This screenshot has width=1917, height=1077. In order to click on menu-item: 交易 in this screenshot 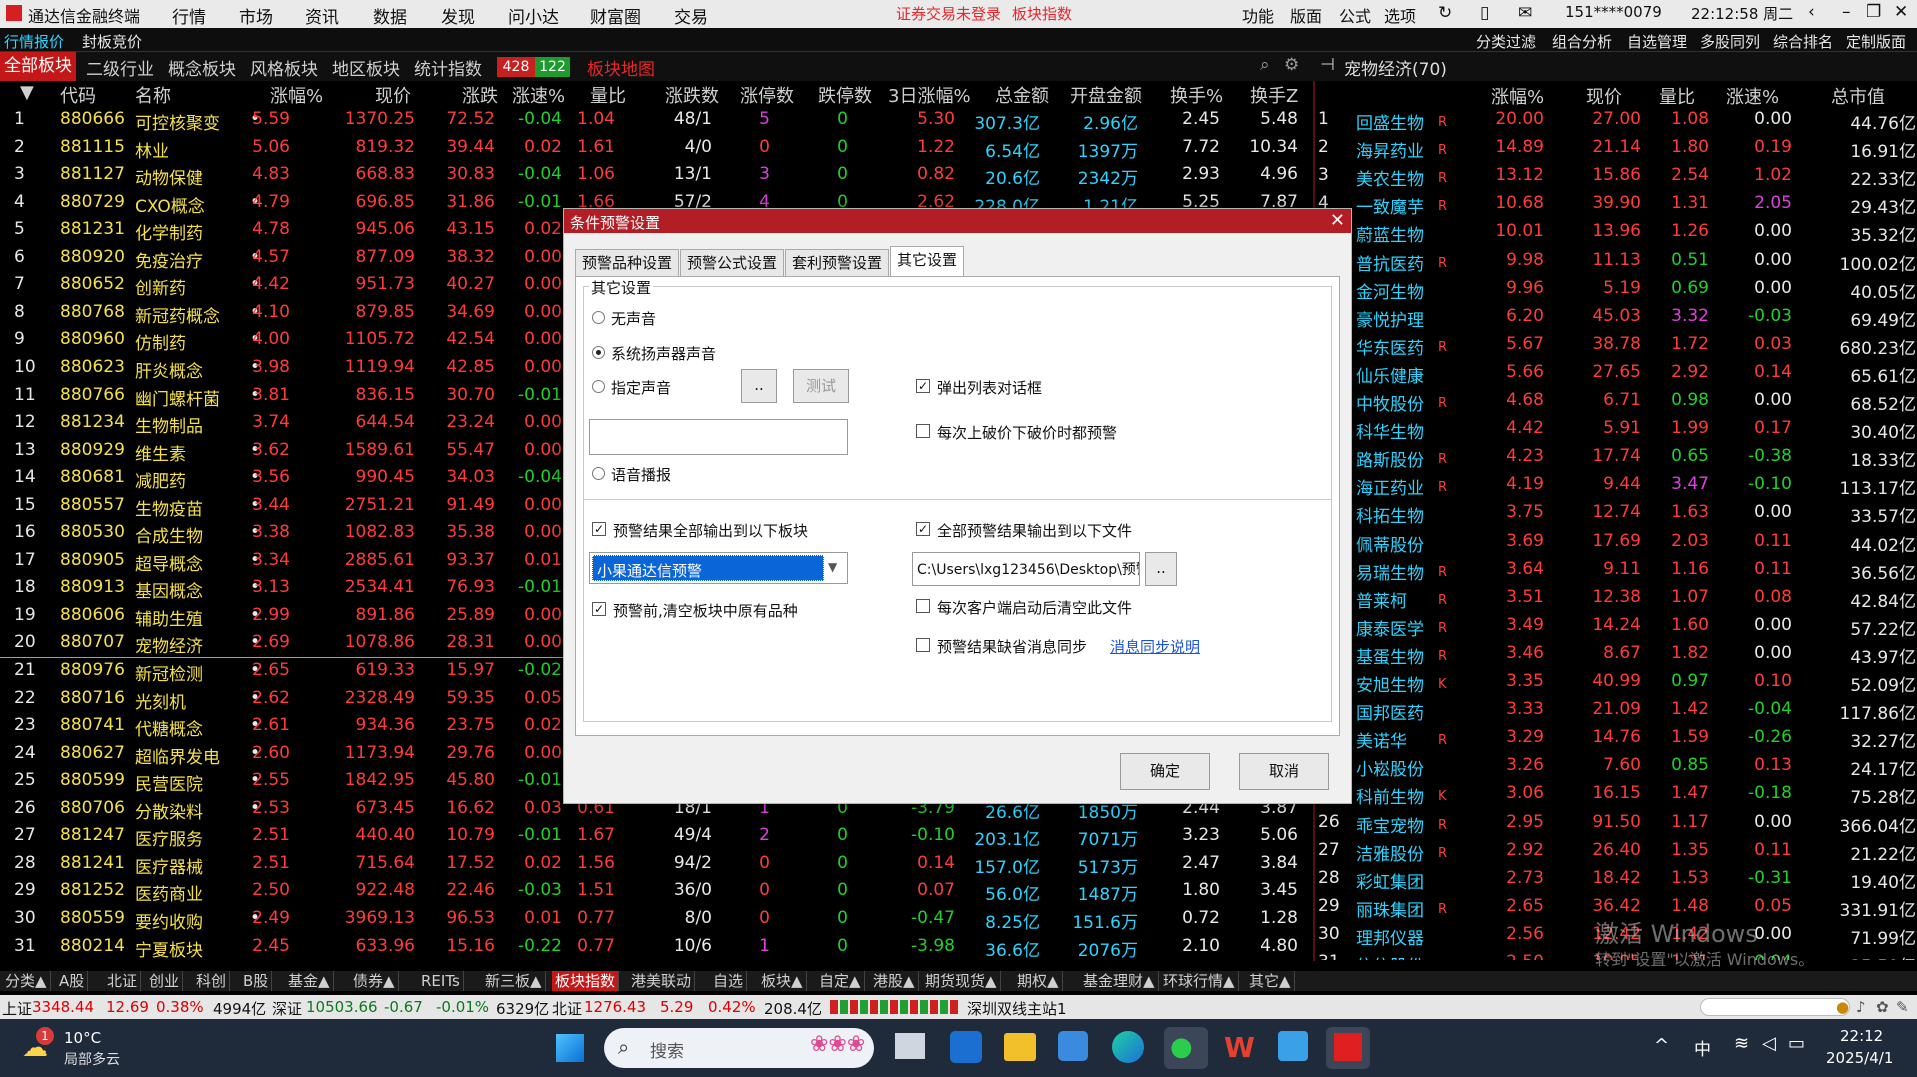, I will do `click(691, 15)`.